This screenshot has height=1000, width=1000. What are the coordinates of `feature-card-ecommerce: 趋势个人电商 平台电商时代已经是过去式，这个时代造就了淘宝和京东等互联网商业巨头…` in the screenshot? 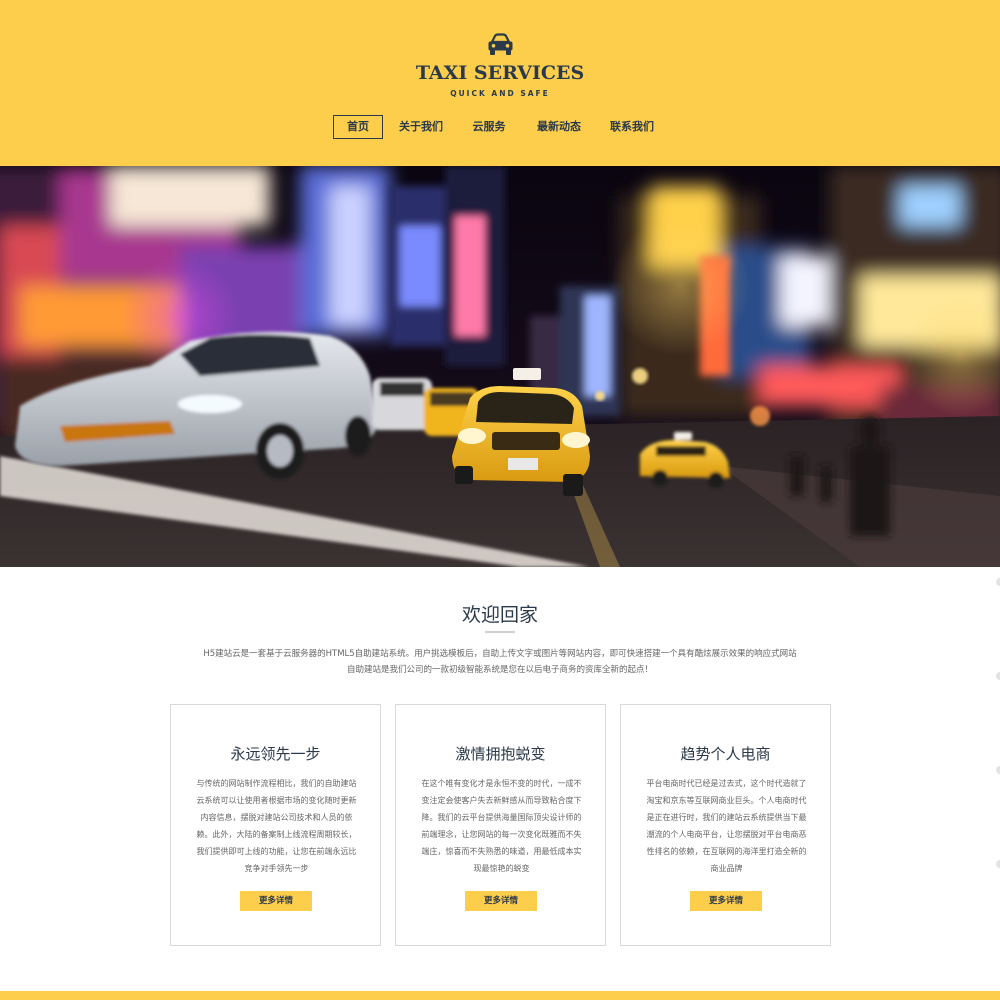 It's located at (725, 825).